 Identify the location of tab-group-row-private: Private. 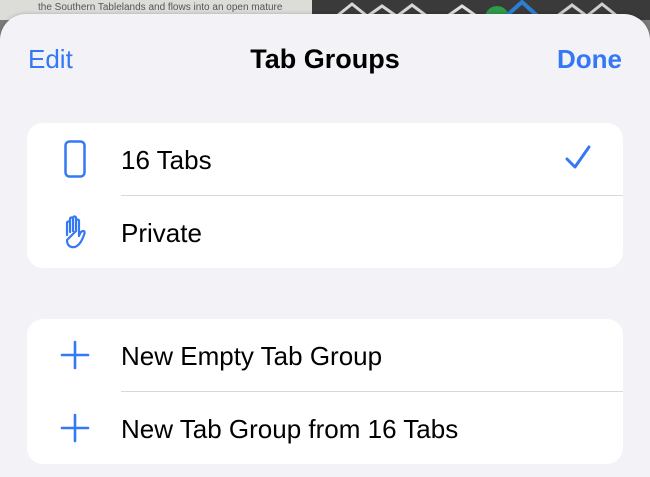
(325, 232).